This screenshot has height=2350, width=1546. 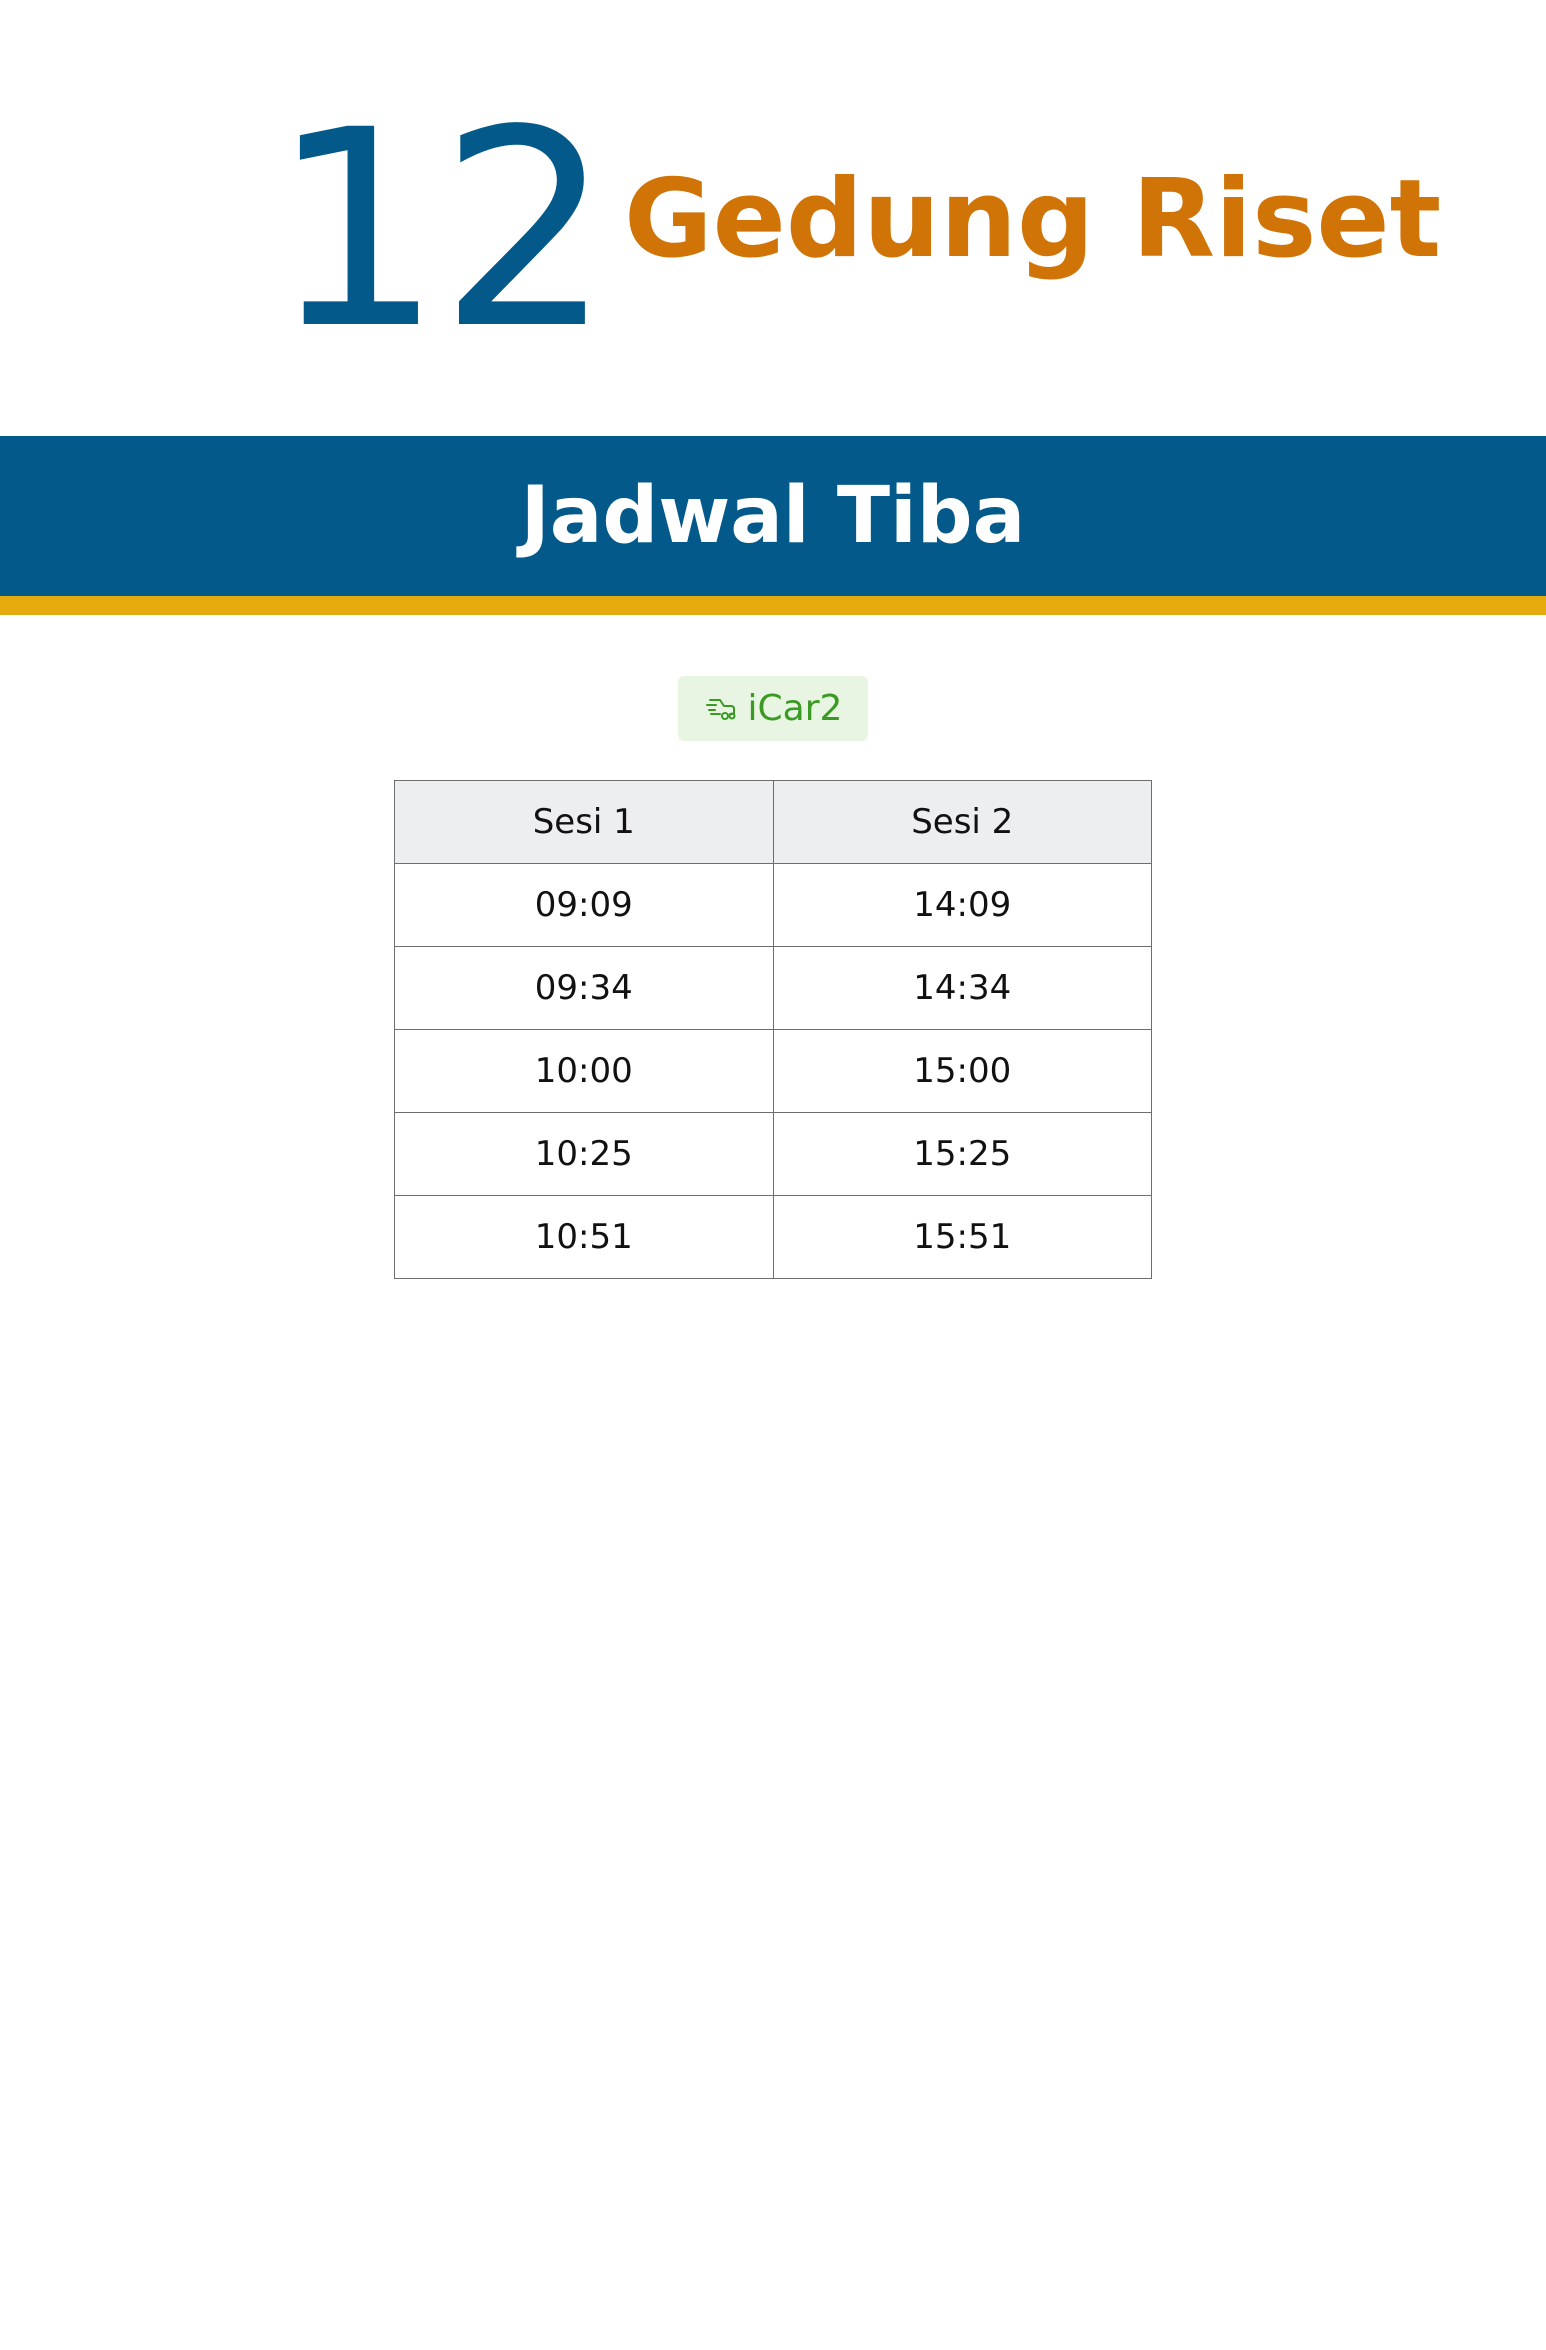 I want to click on table-cell: 15:00, so click(x=962, y=1071).